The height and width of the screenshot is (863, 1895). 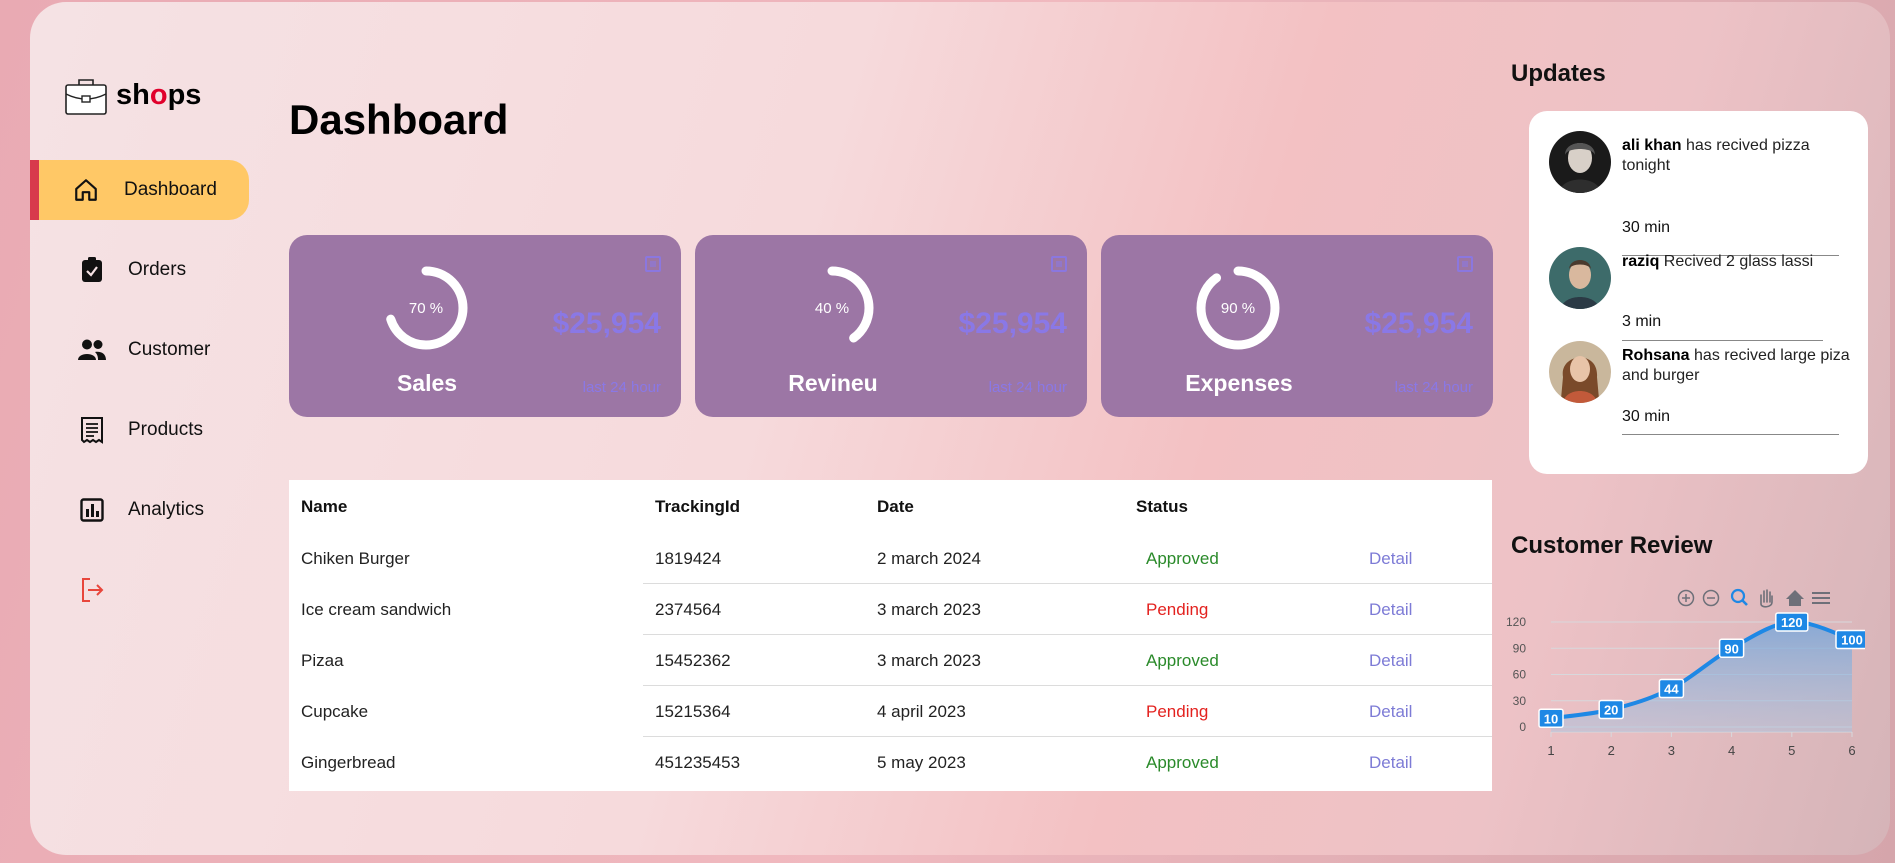 I want to click on column-header-status: Status, so click(x=1162, y=506).